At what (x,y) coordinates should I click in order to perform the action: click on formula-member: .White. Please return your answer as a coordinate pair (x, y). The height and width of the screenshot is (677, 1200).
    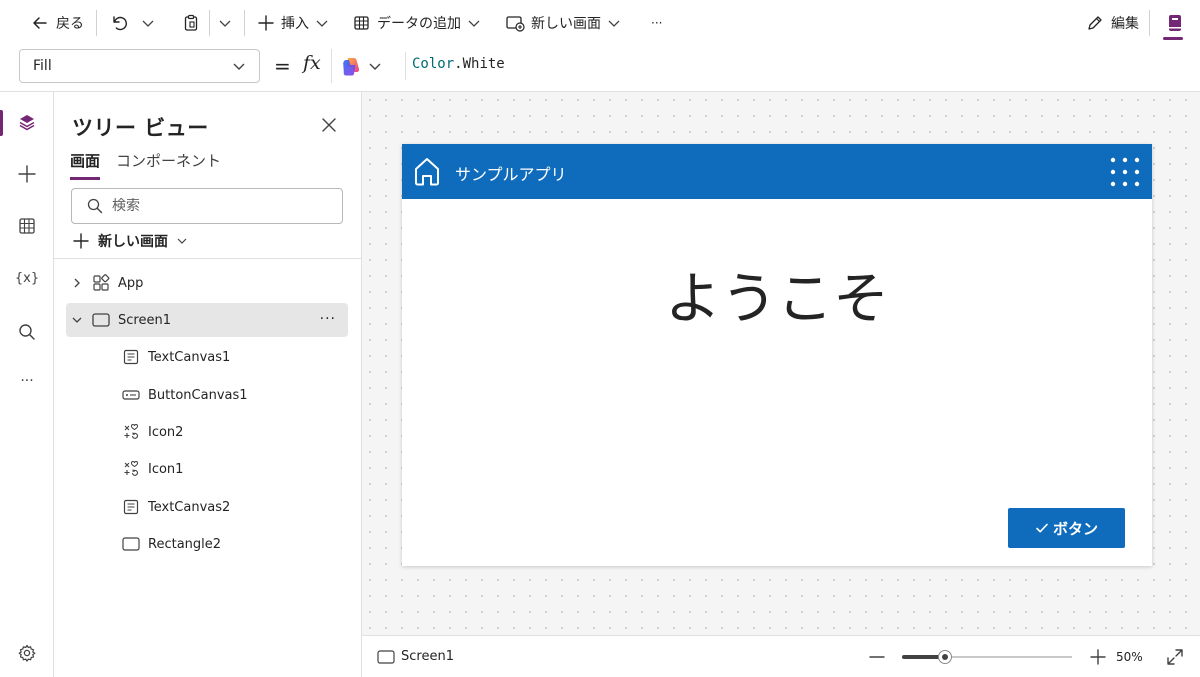
    Looking at the image, I should click on (479, 64).